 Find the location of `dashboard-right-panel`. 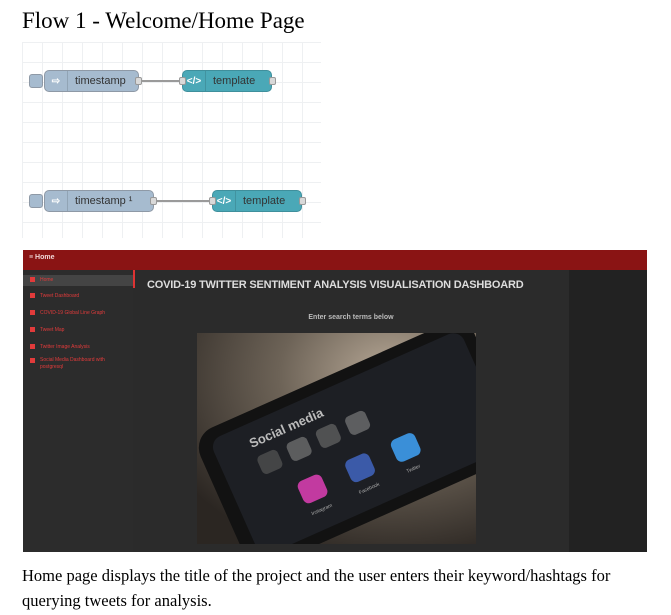

dashboard-right-panel is located at coordinates (608, 411).